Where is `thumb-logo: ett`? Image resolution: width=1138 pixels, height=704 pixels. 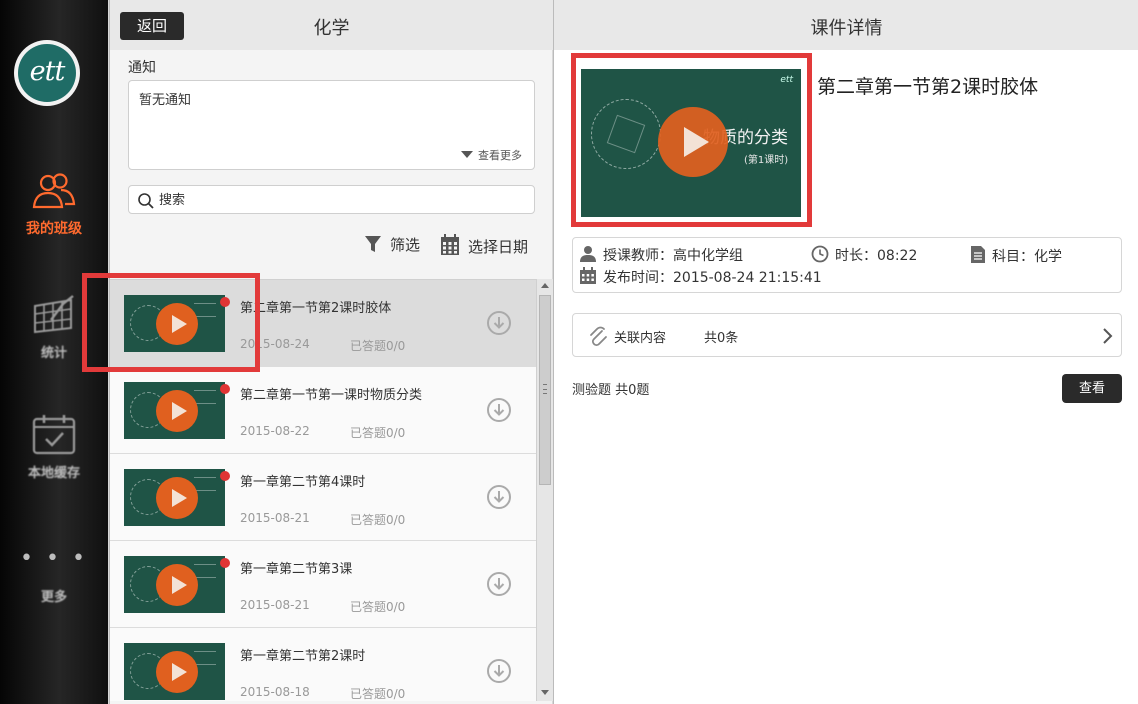 thumb-logo: ett is located at coordinates (786, 80).